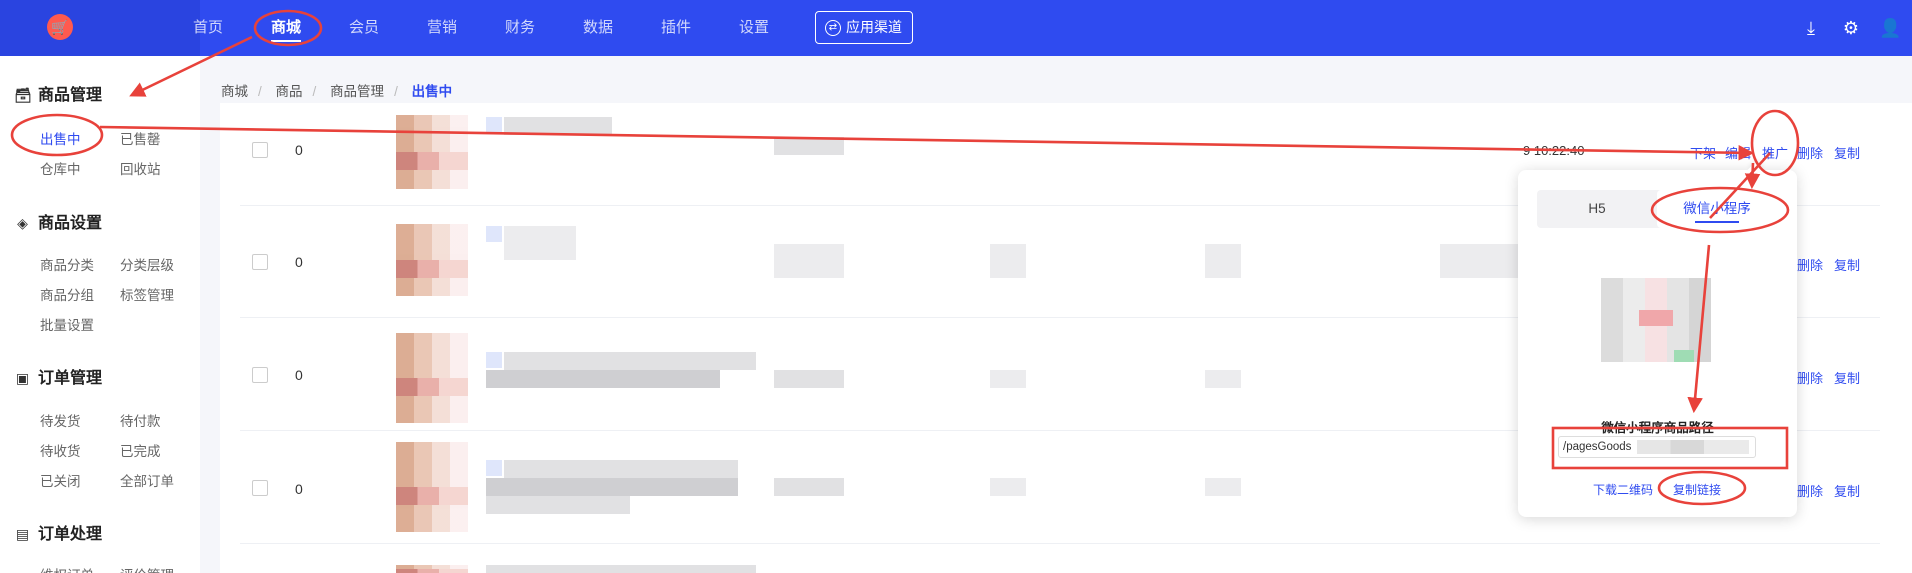 The width and height of the screenshot is (1912, 573). What do you see at coordinates (67, 324) in the screenshot?
I see `sidebar-item-batch: 批量设置` at bounding box center [67, 324].